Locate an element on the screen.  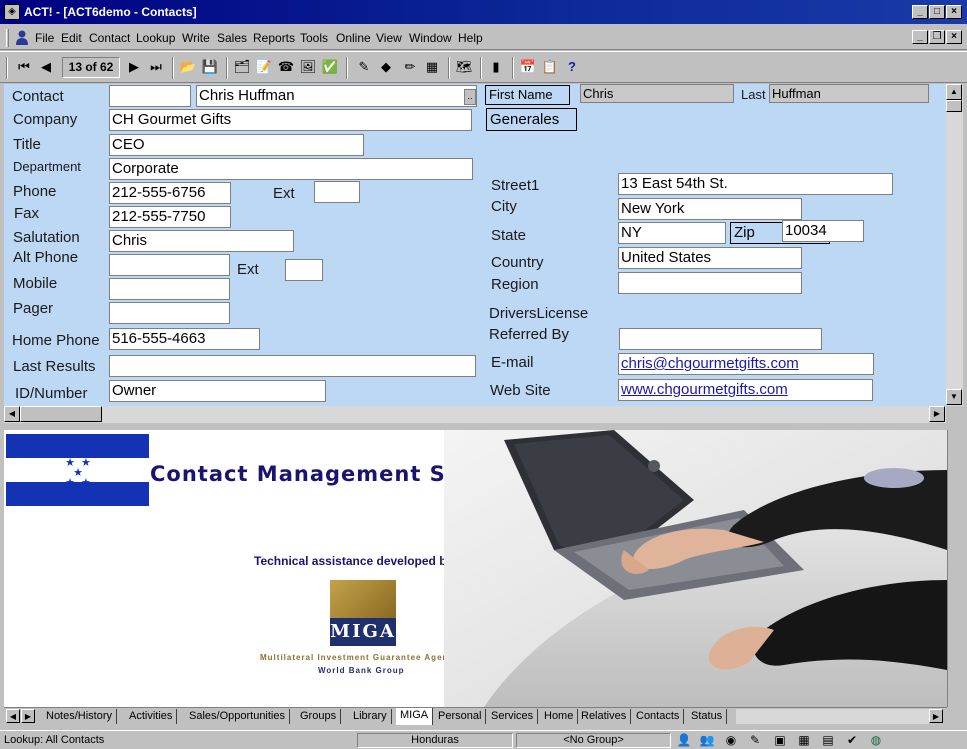
country-field: United States is located at coordinates (710, 258).